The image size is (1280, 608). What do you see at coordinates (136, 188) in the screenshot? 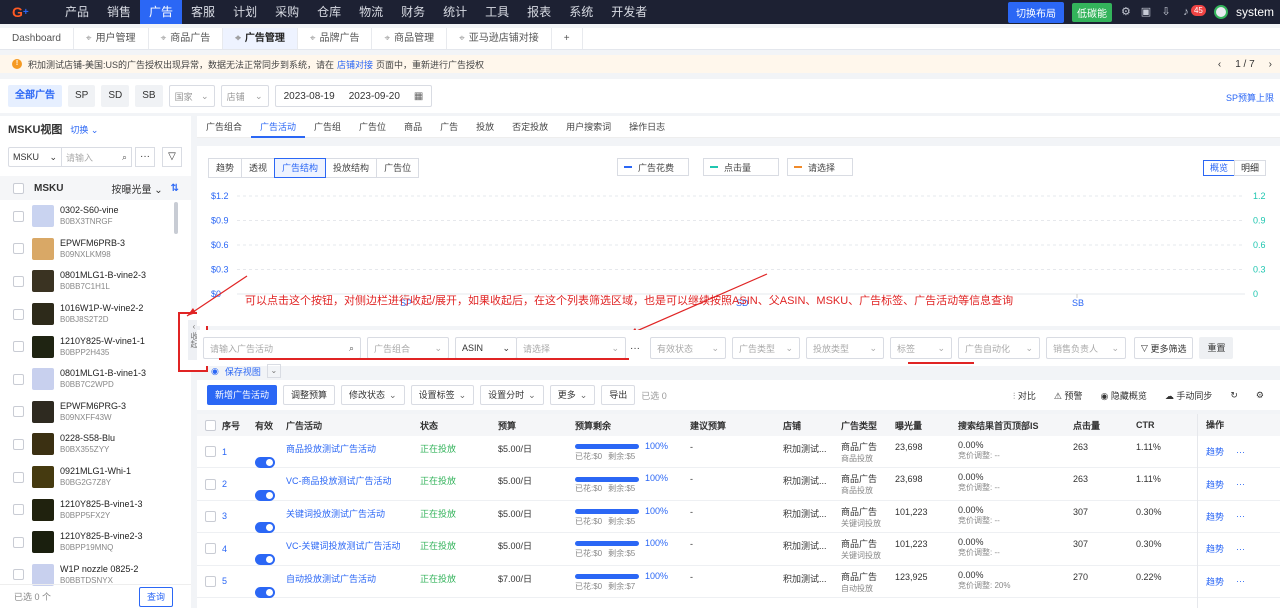
I see `sort-select: 按曝光量 ⌄` at bounding box center [136, 188].